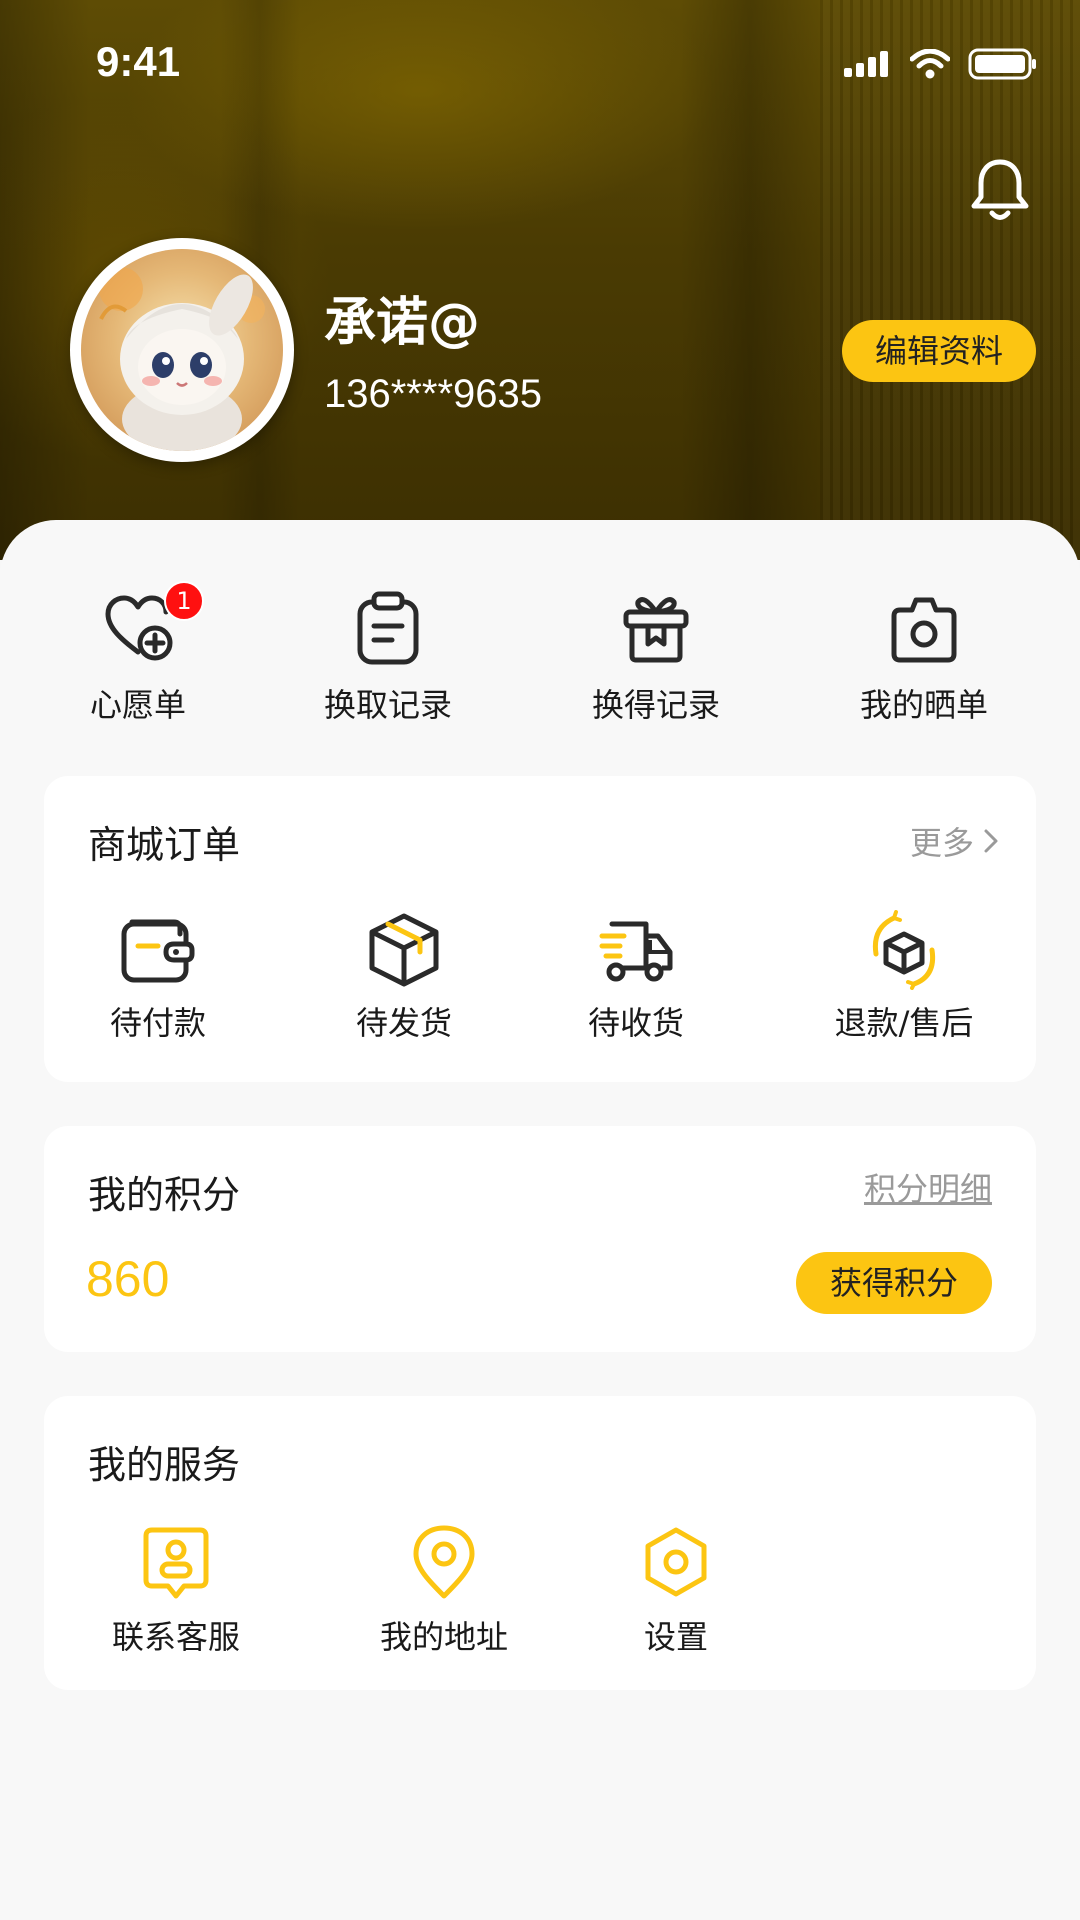 This screenshot has height=1920, width=1080. Describe the element at coordinates (158, 951) in the screenshot. I see `wallet-icon` at that location.